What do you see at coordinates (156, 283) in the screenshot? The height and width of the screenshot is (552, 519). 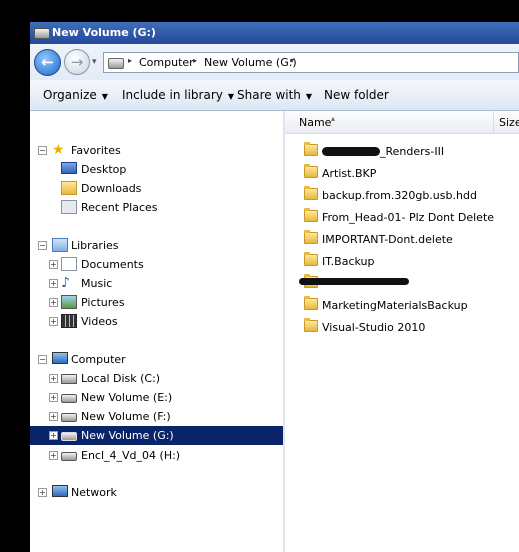 I see `tree-item-music: + ♪ Music` at bounding box center [156, 283].